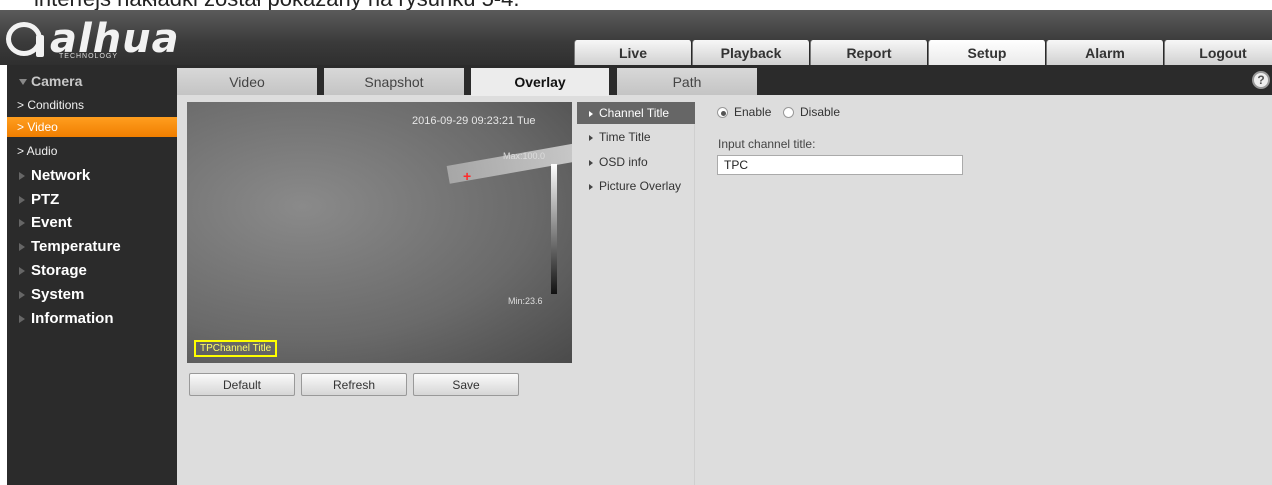 This screenshot has width=1272, height=485. What do you see at coordinates (753, 112) in the screenshot?
I see `enable-radio-label: Enable` at bounding box center [753, 112].